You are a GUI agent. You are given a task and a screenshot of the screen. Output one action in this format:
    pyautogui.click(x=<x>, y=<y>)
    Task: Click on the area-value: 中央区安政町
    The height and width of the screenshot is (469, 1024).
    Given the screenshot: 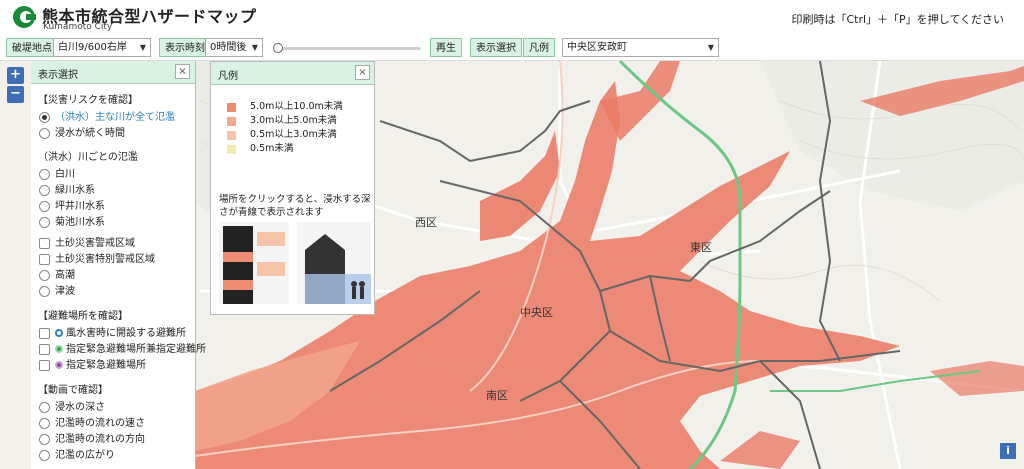 What is the action you would take?
    pyautogui.click(x=597, y=47)
    